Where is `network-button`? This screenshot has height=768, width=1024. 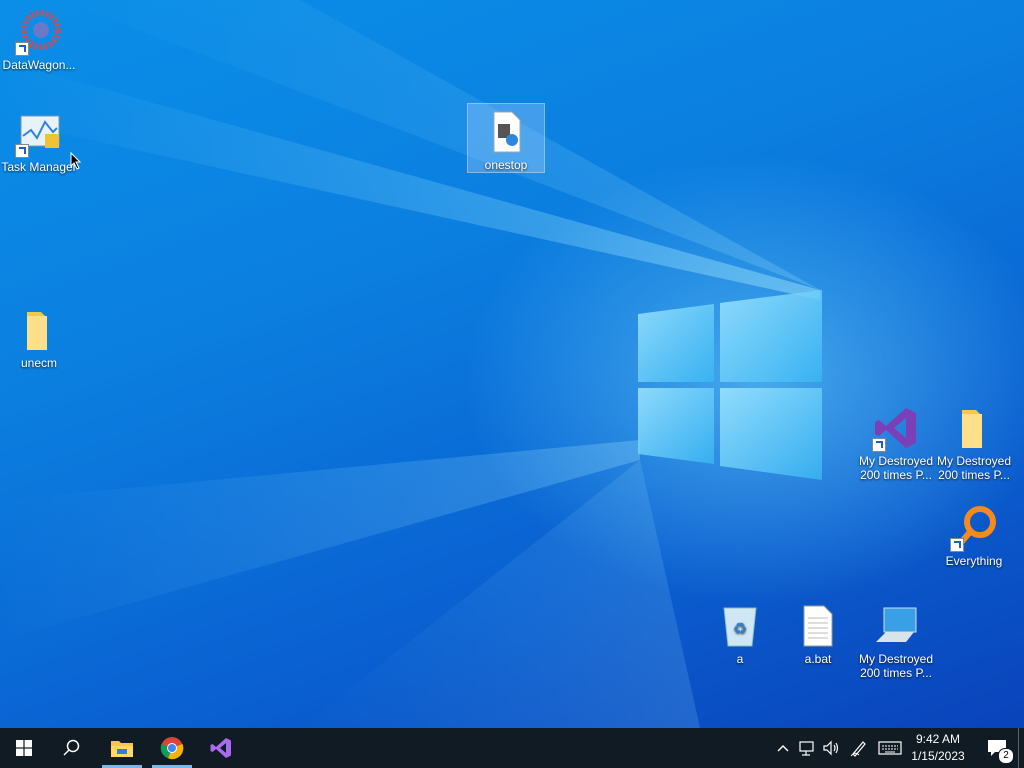
network-button is located at coordinates (807, 748).